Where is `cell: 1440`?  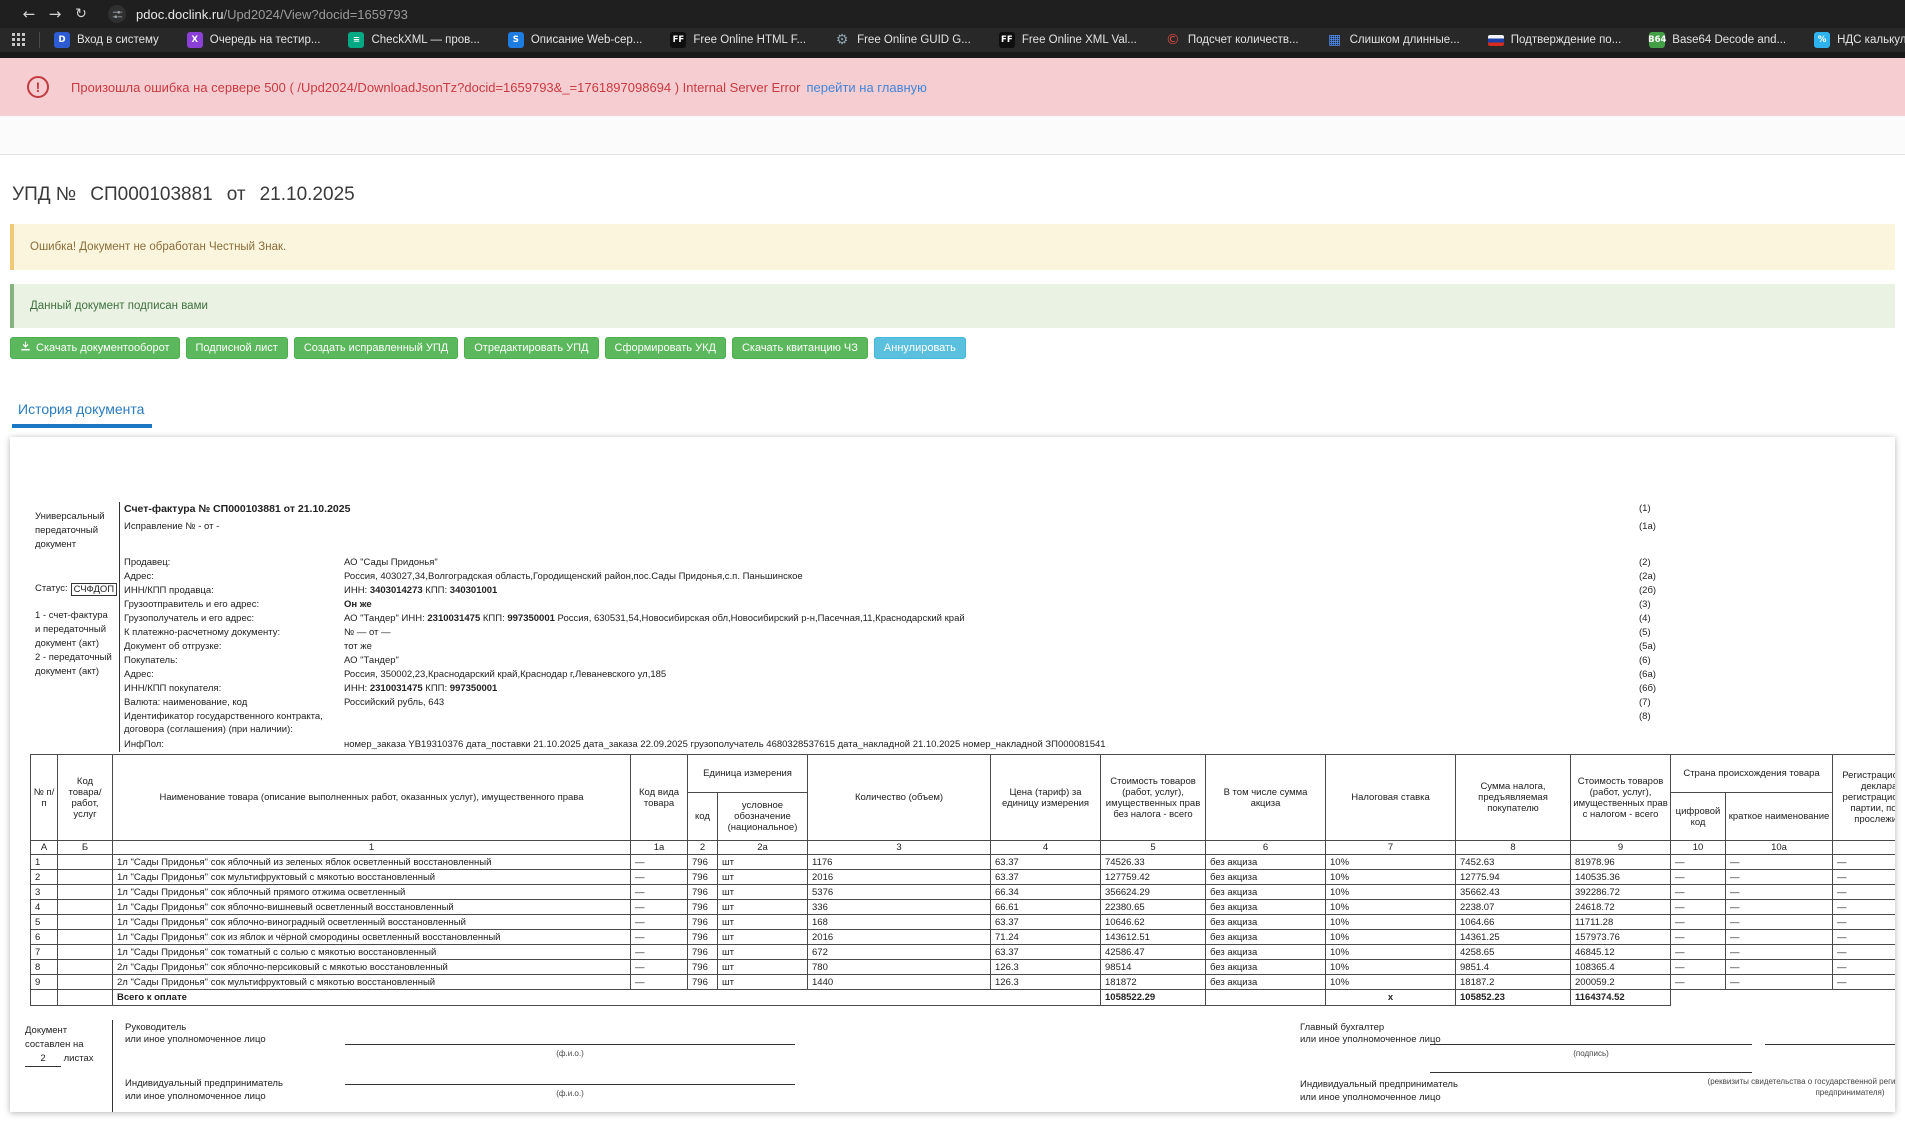
cell: 1440 is located at coordinates (899, 982).